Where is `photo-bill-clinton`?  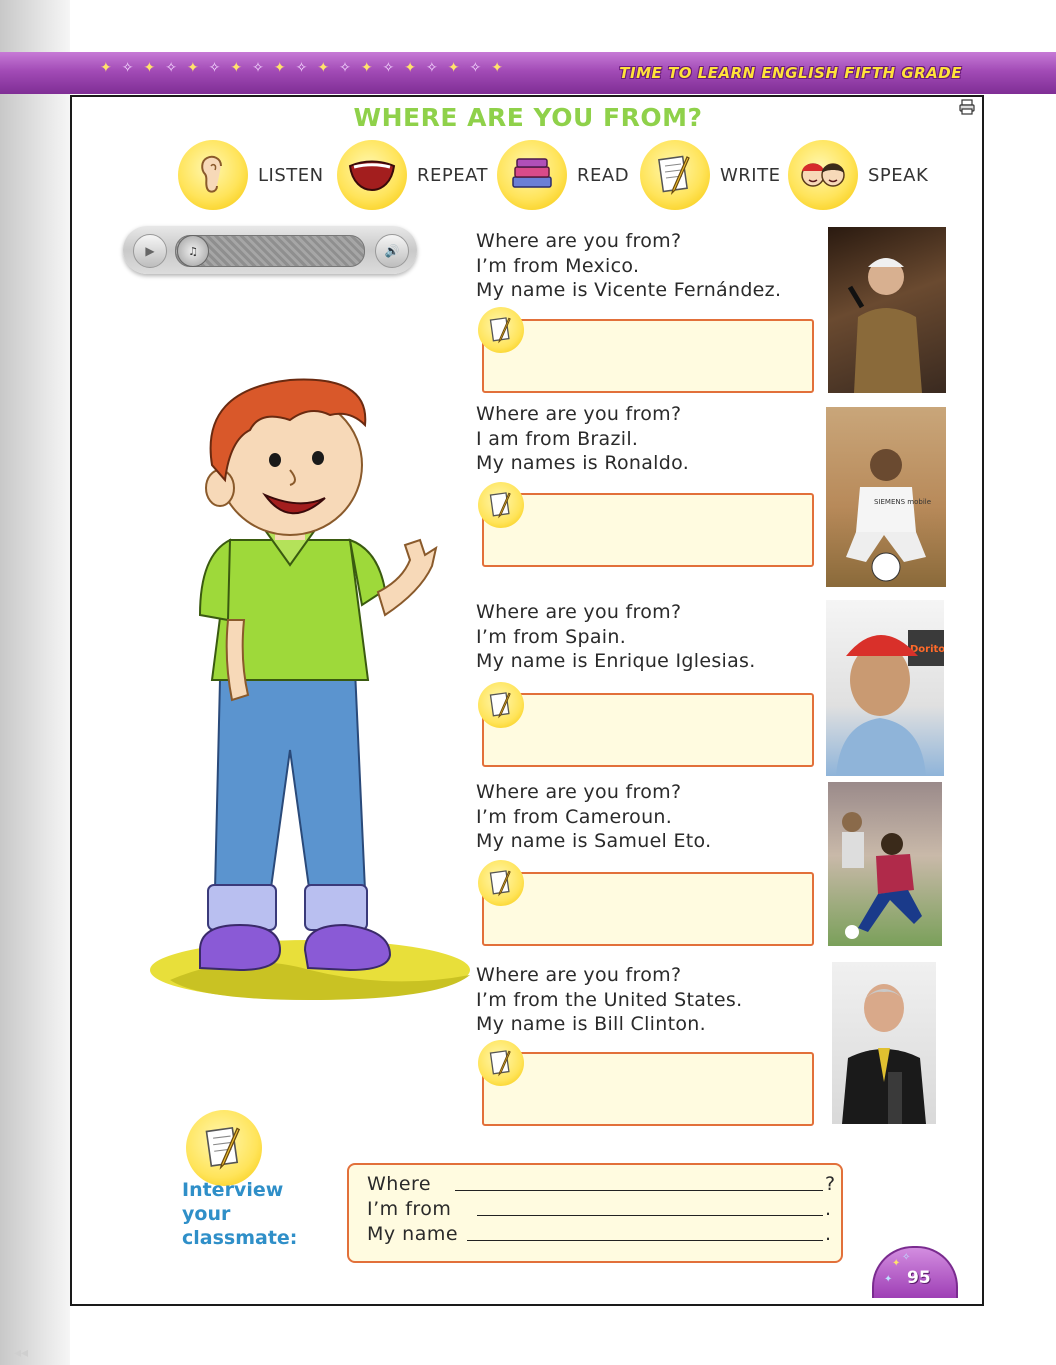 photo-bill-clinton is located at coordinates (884, 1043).